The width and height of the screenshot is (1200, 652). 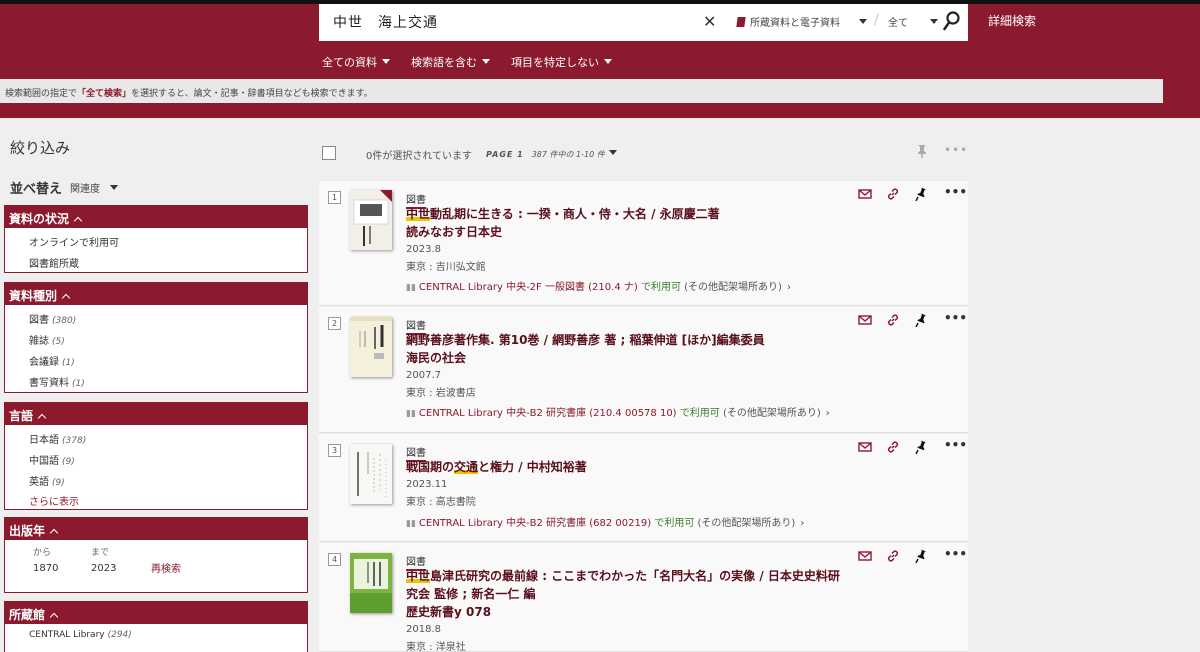 What do you see at coordinates (156, 613) in the screenshot?
I see `facet-header: 所蔵館` at bounding box center [156, 613].